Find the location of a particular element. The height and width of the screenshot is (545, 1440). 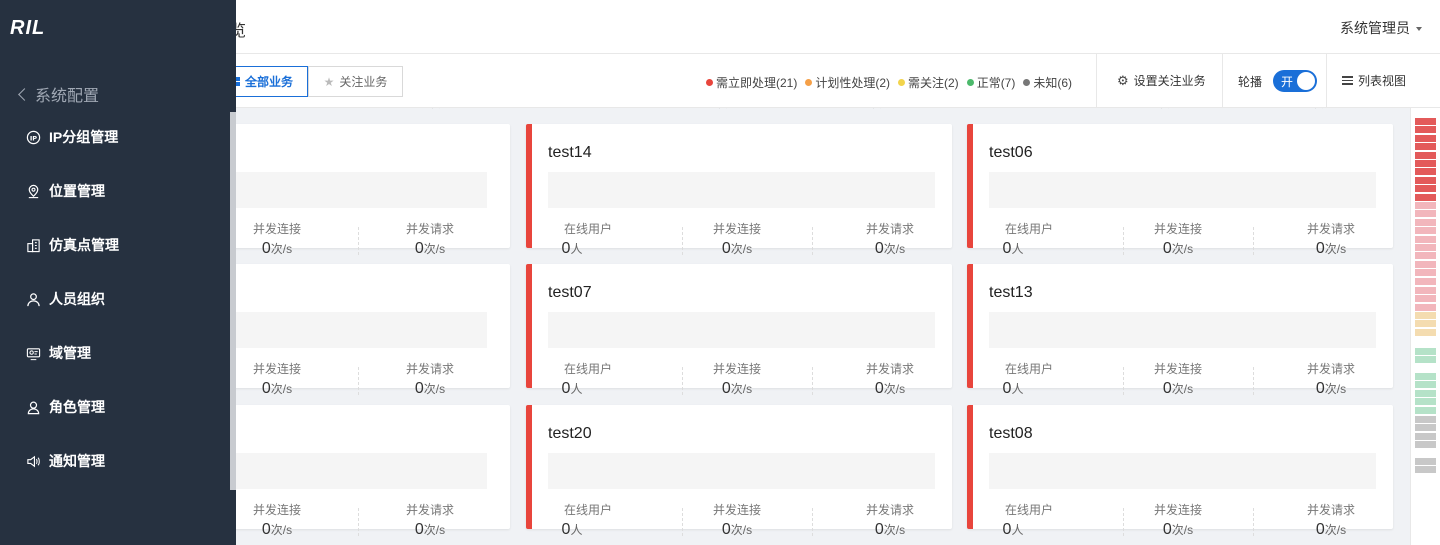

legend-label: 未知(6) is located at coordinates (1053, 83).